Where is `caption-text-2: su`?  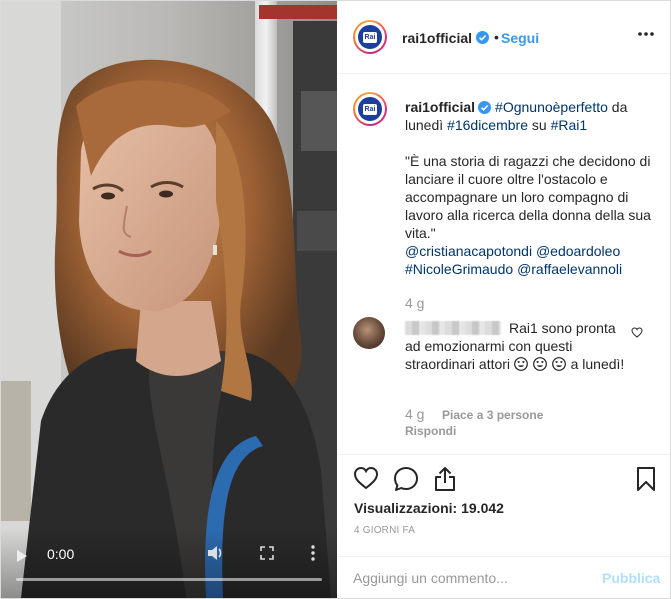 caption-text-2: su is located at coordinates (539, 125).